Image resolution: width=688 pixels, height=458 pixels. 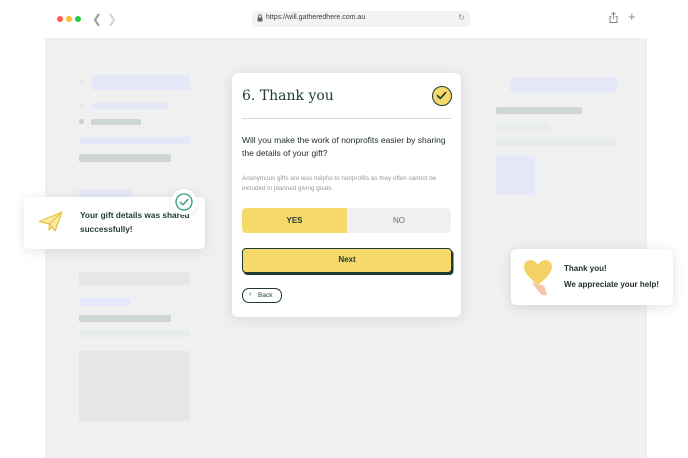 I want to click on back-button: ‹ Back, so click(x=262, y=295).